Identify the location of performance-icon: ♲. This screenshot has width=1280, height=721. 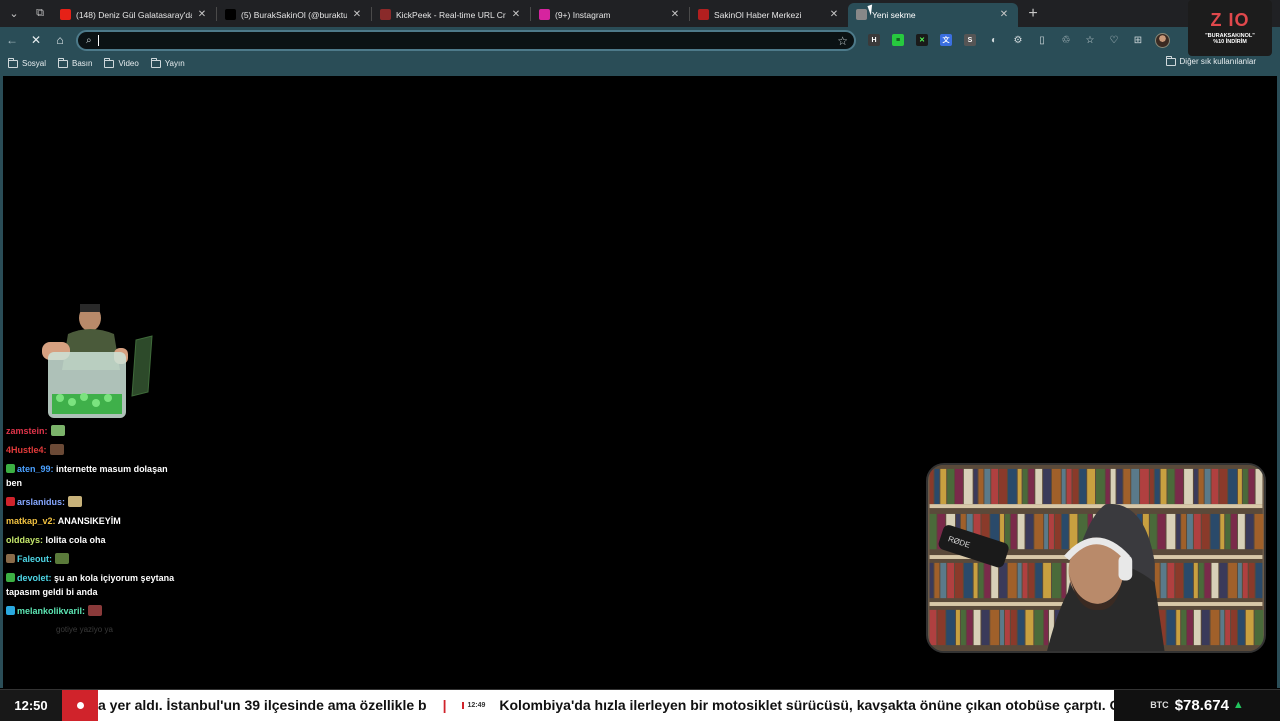
(1066, 40).